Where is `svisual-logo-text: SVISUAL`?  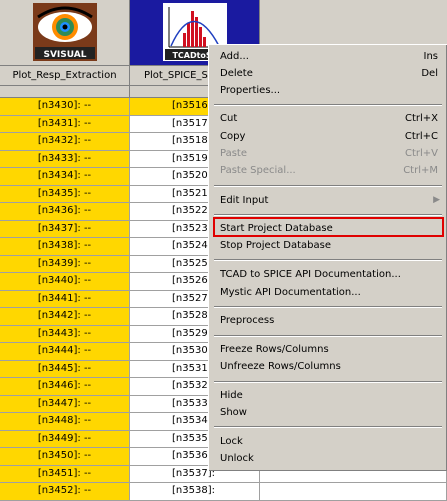 svisual-logo-text: SVISUAL is located at coordinates (64, 55).